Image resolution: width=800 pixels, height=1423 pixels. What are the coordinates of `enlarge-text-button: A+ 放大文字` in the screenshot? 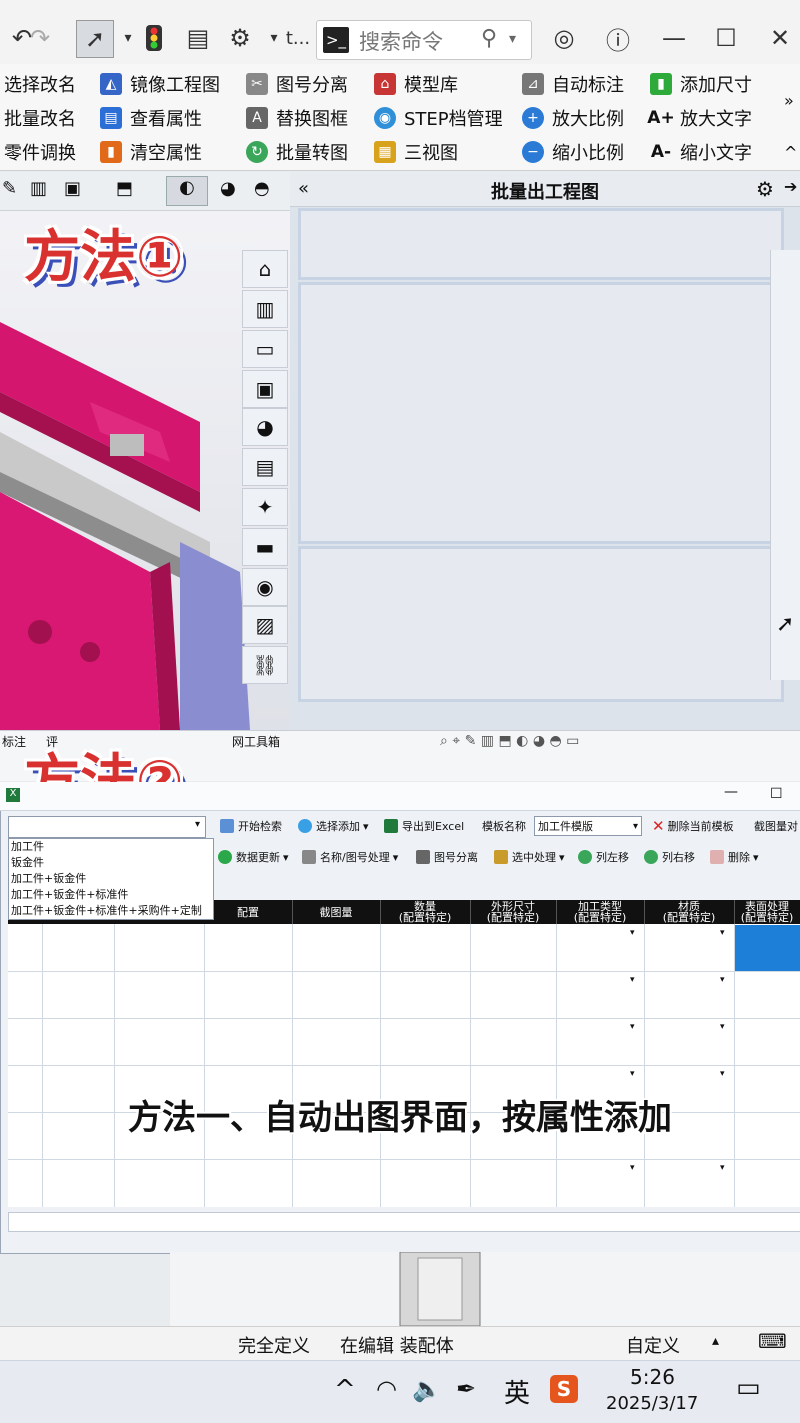 It's located at (699, 118).